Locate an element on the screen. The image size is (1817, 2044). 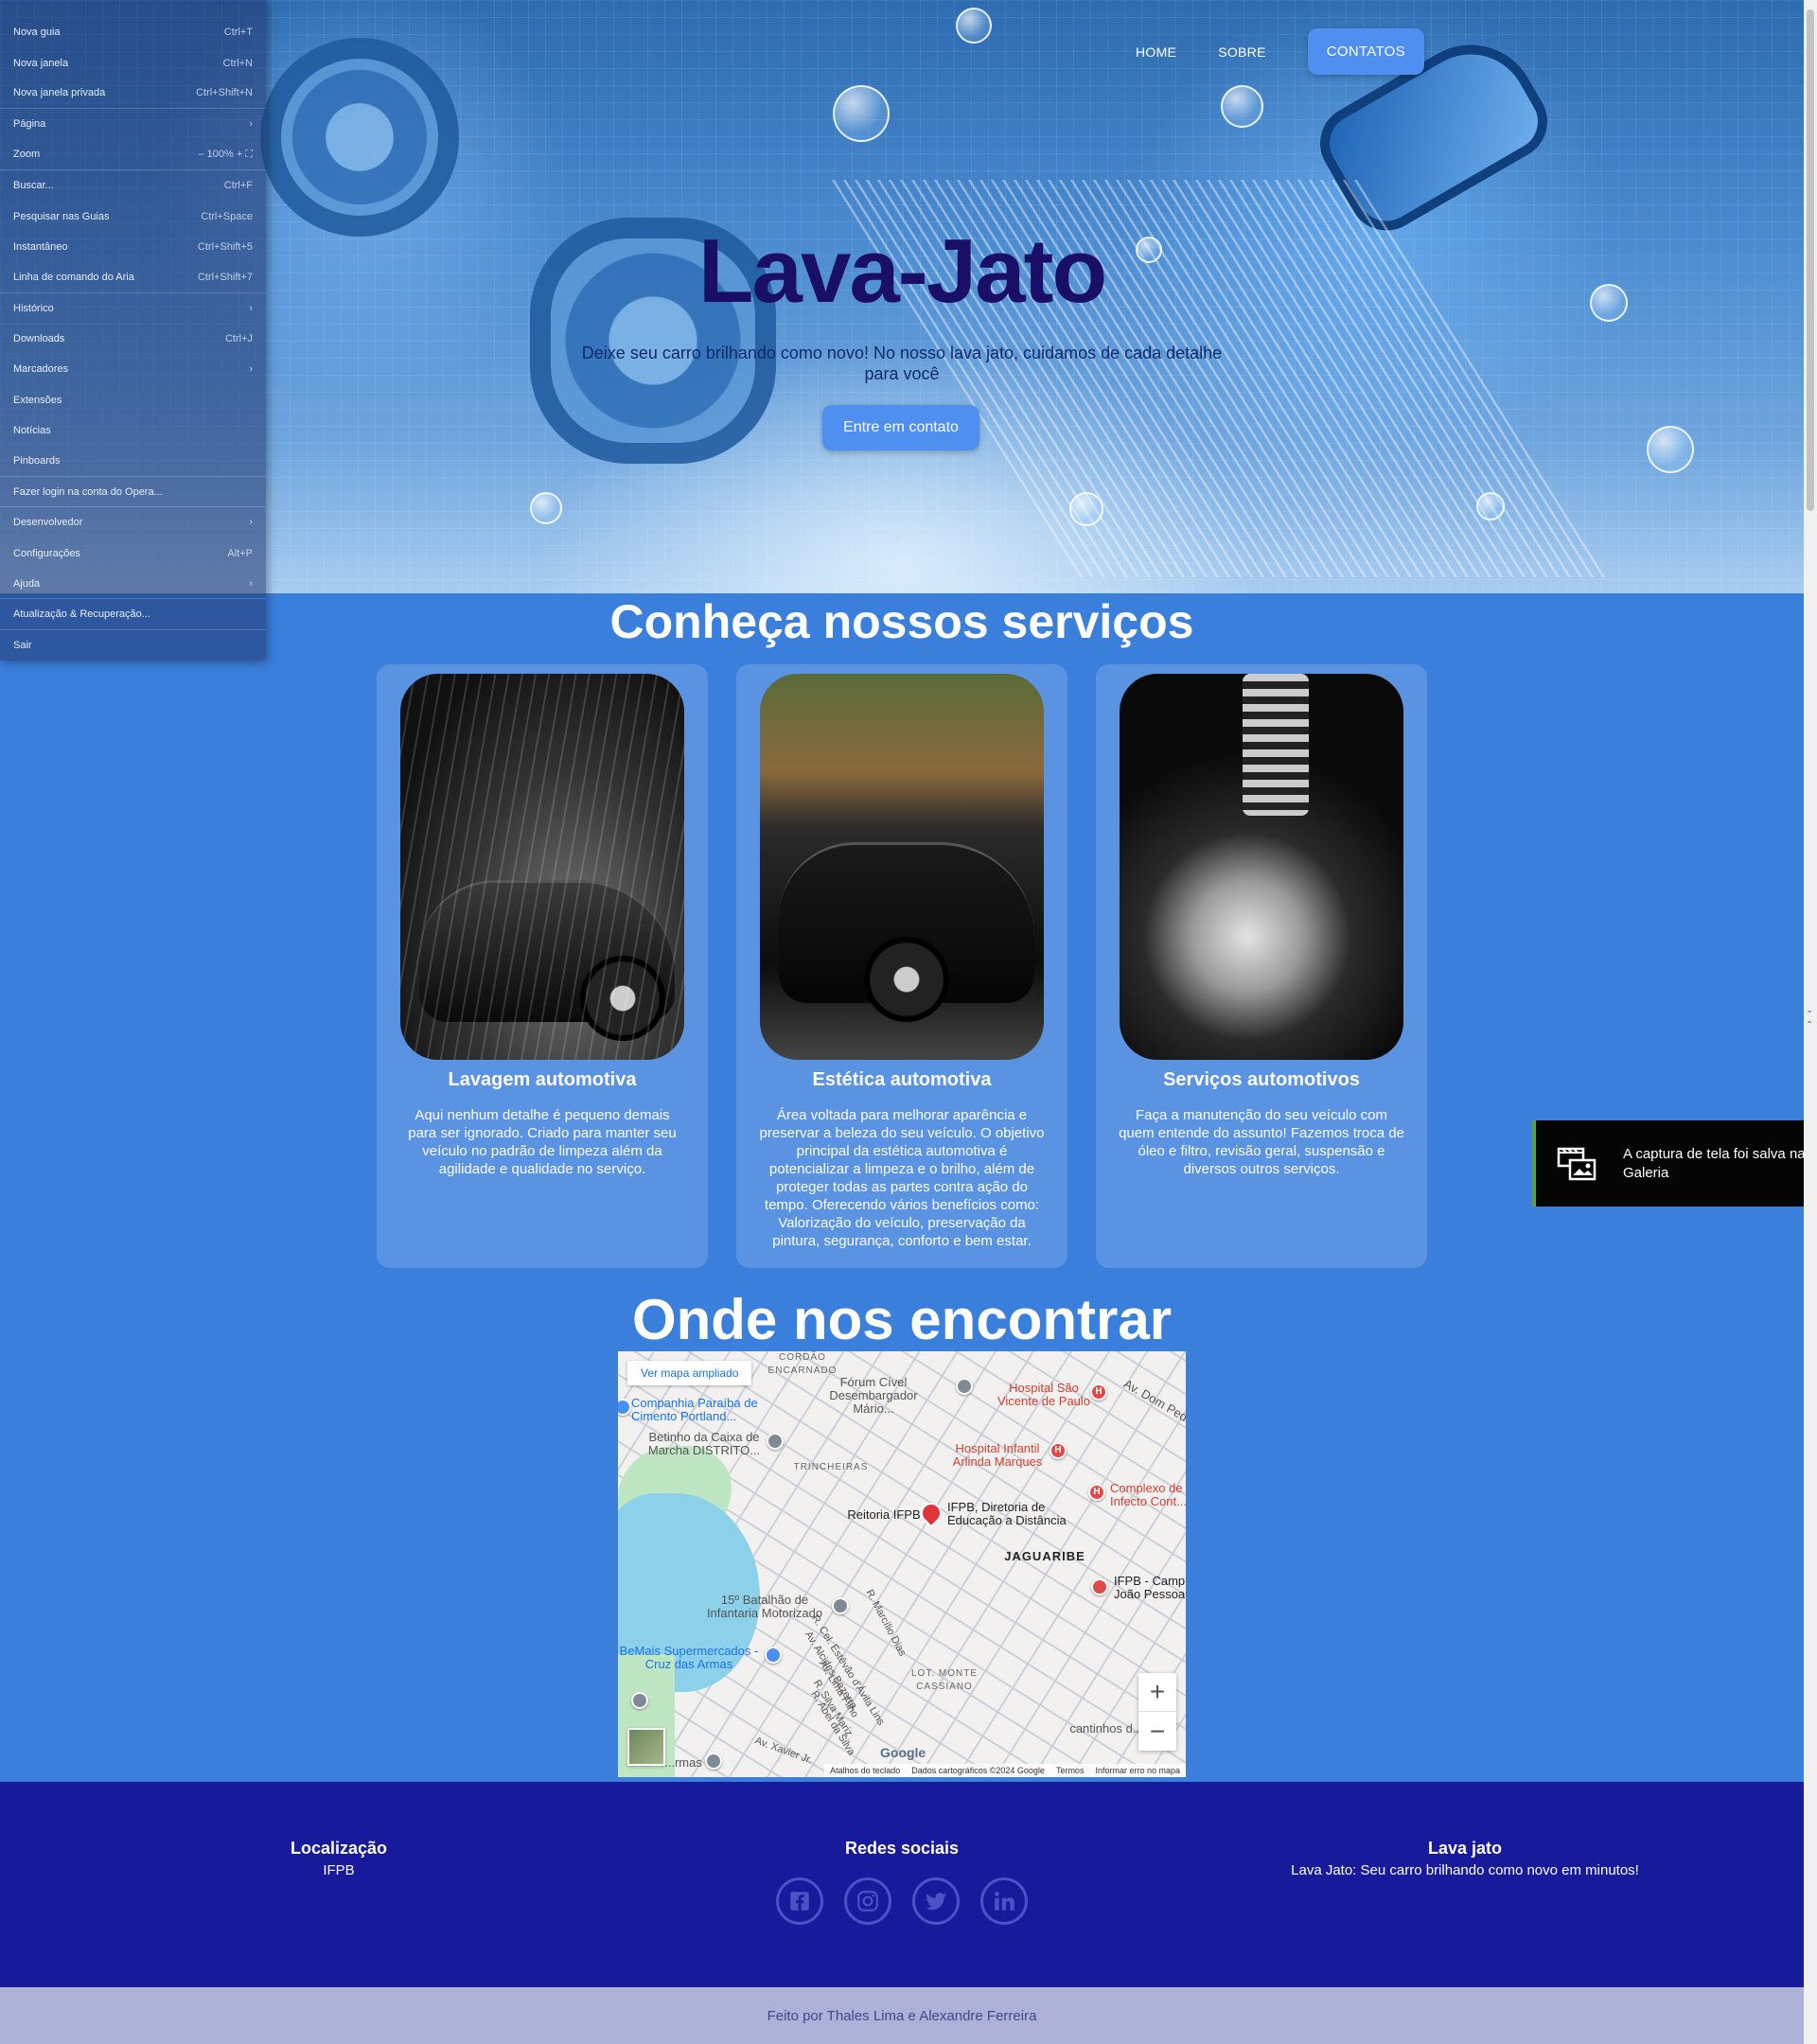
map-label: TRINCHEIRAS is located at coordinates (831, 1467).